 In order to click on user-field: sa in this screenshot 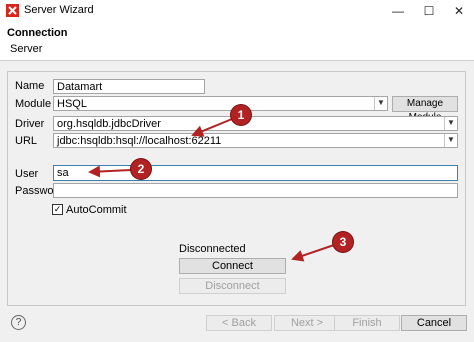, I will do `click(255, 173)`.